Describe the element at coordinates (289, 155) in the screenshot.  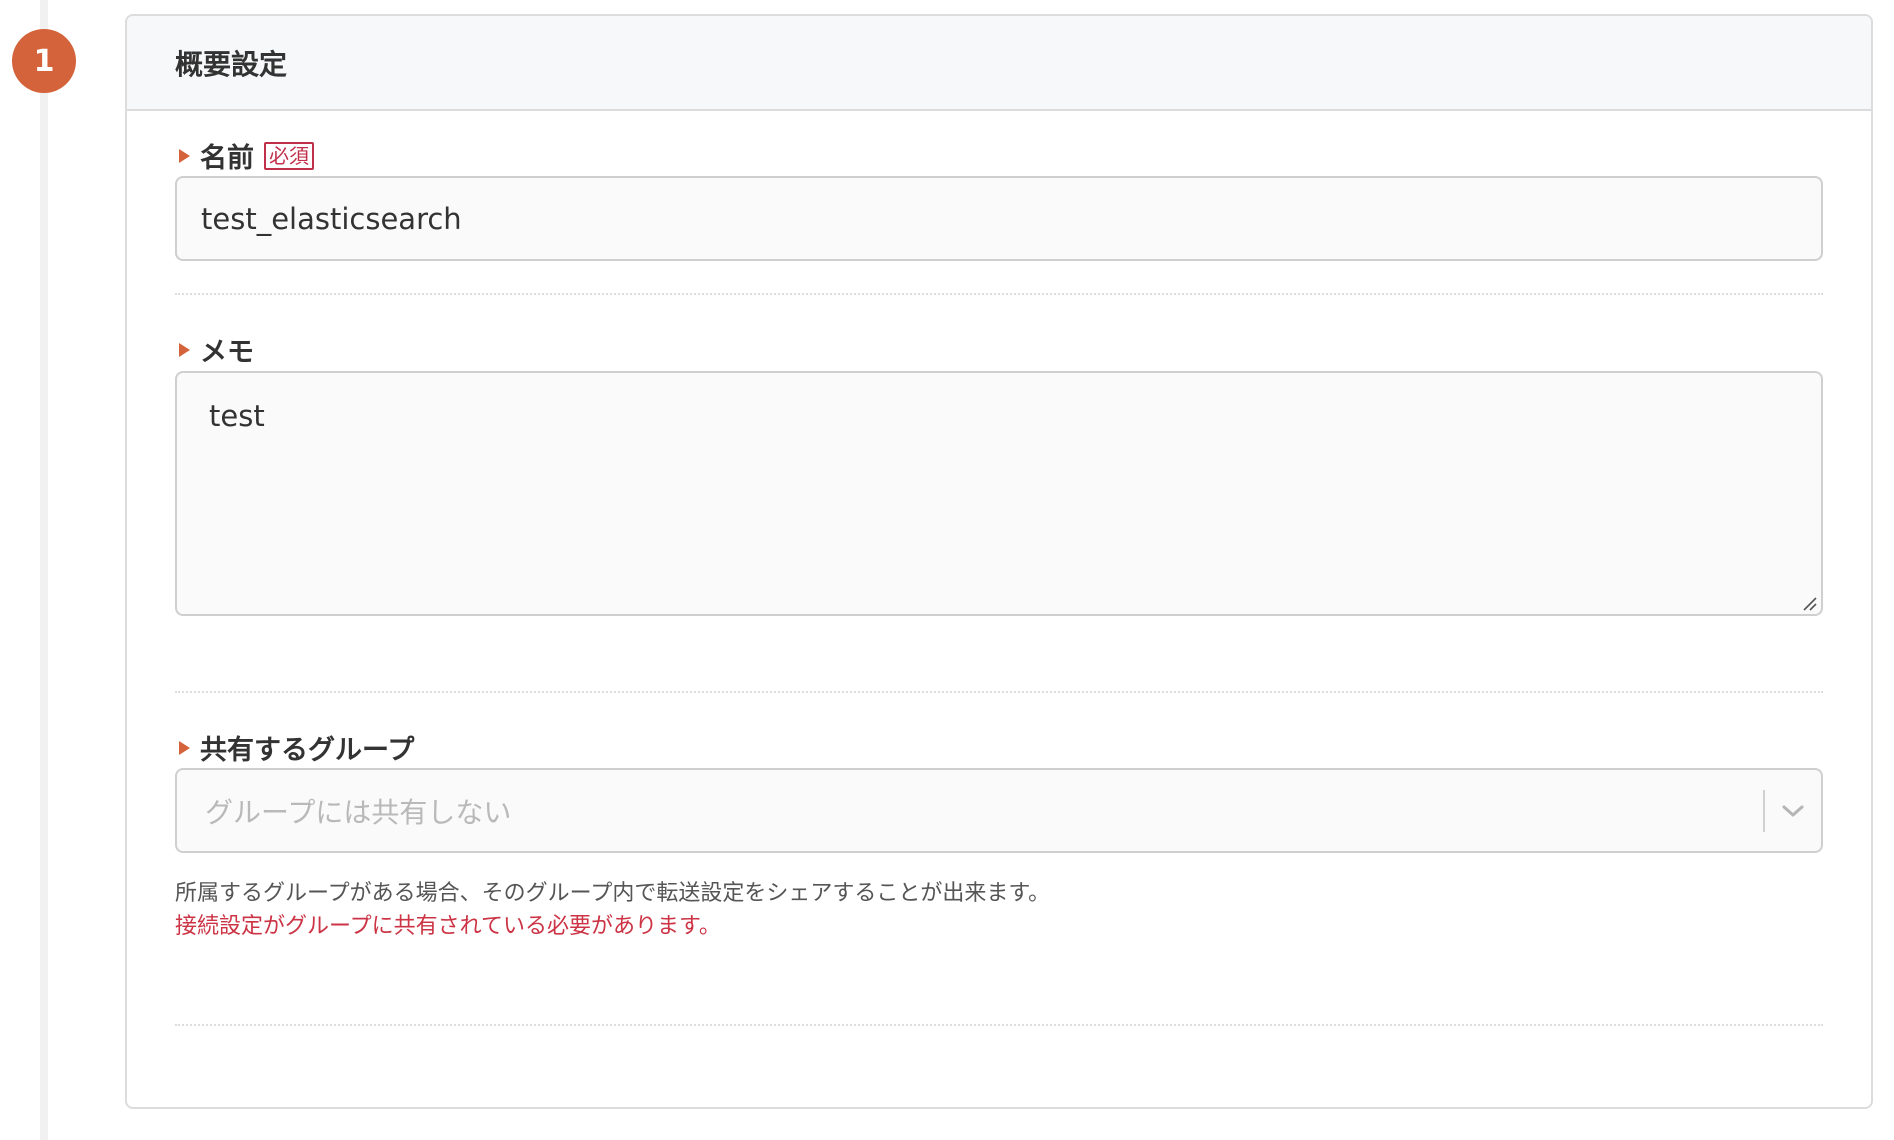
I see `required-badge: 必須` at that location.